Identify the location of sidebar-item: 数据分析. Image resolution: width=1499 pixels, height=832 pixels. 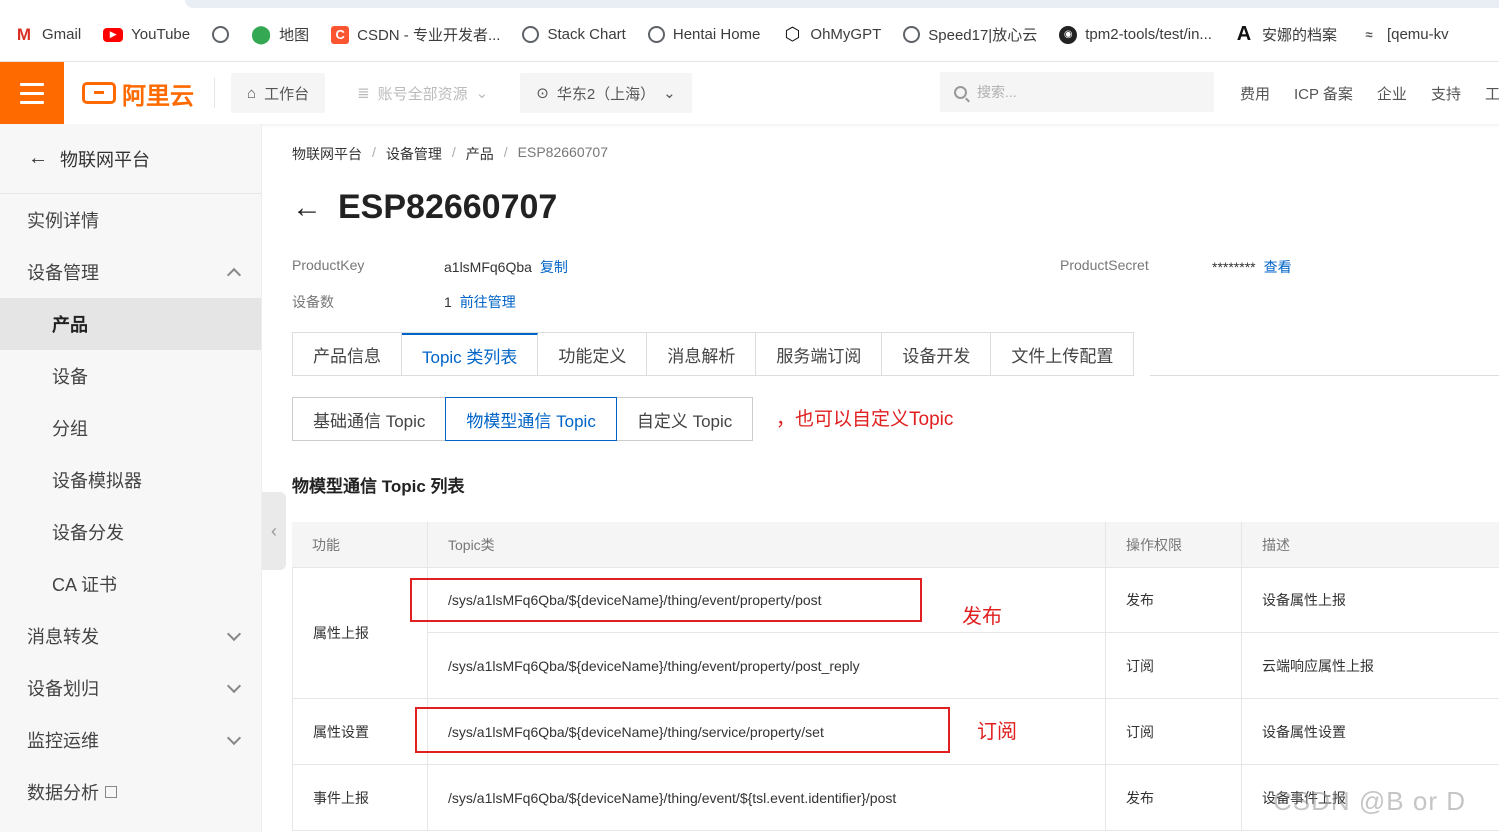
(130, 792).